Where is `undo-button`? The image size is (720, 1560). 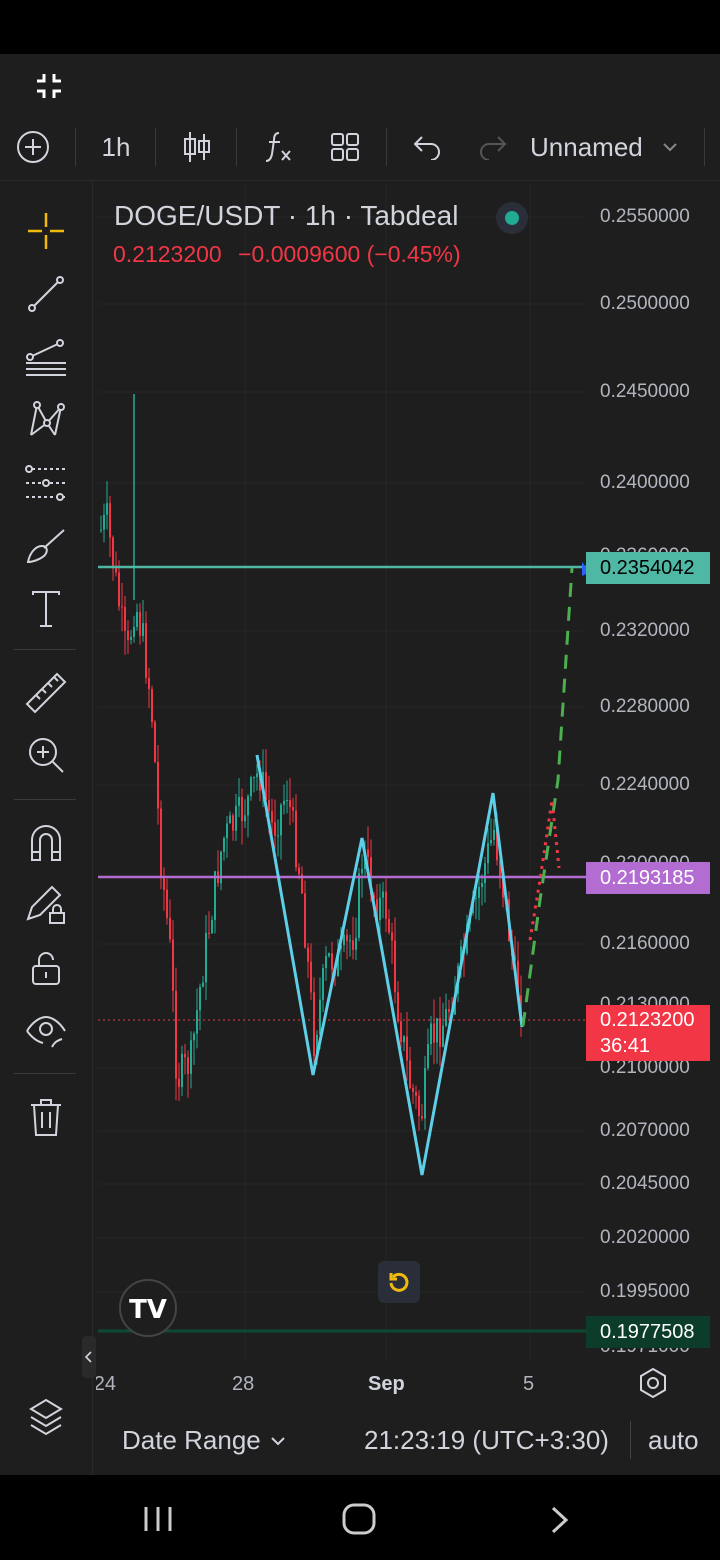 undo-button is located at coordinates (427, 147).